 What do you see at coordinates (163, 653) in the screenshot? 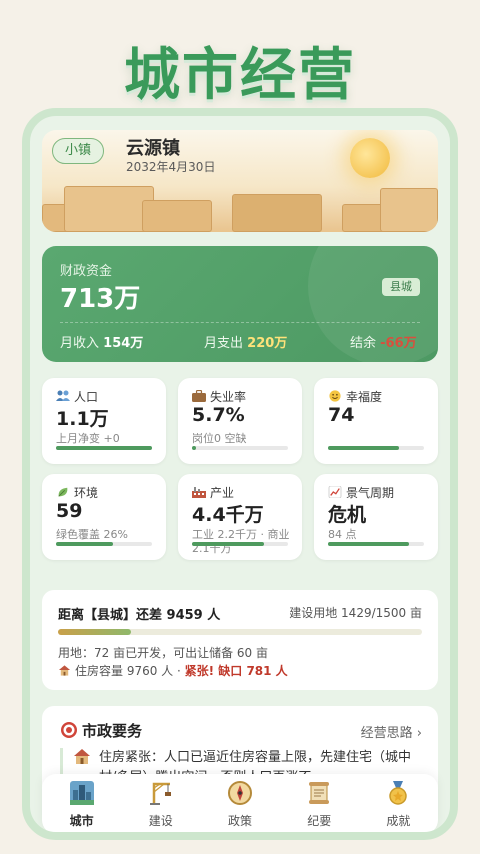
I see `land-detail: 用地：72 亩已开发，可出让储备 60 亩` at bounding box center [163, 653].